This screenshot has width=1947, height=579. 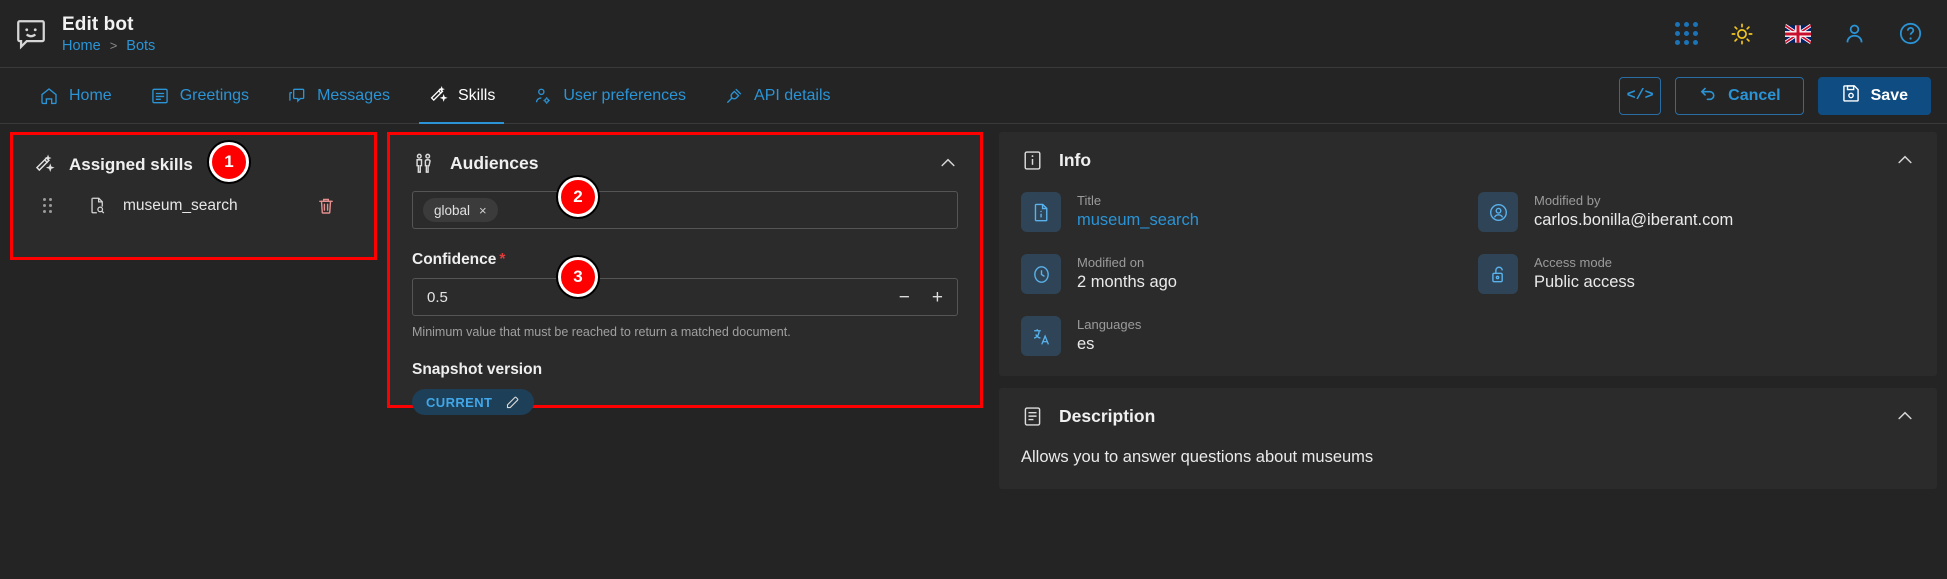 What do you see at coordinates (1634, 220) in the screenshot?
I see `info-value: carlos.bonilla@iberant.com` at bounding box center [1634, 220].